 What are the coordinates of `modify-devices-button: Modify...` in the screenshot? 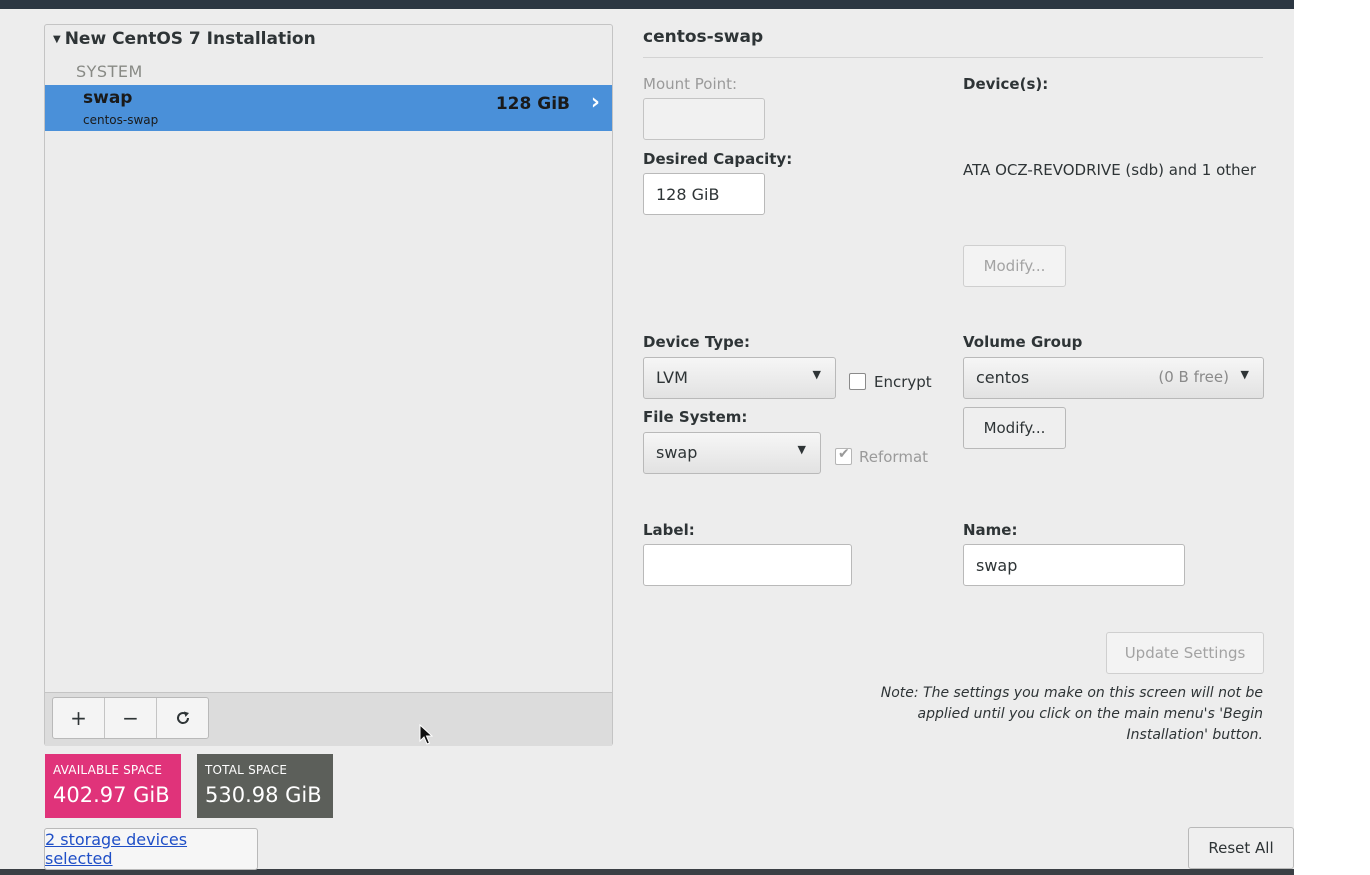 It's located at (1014, 266).